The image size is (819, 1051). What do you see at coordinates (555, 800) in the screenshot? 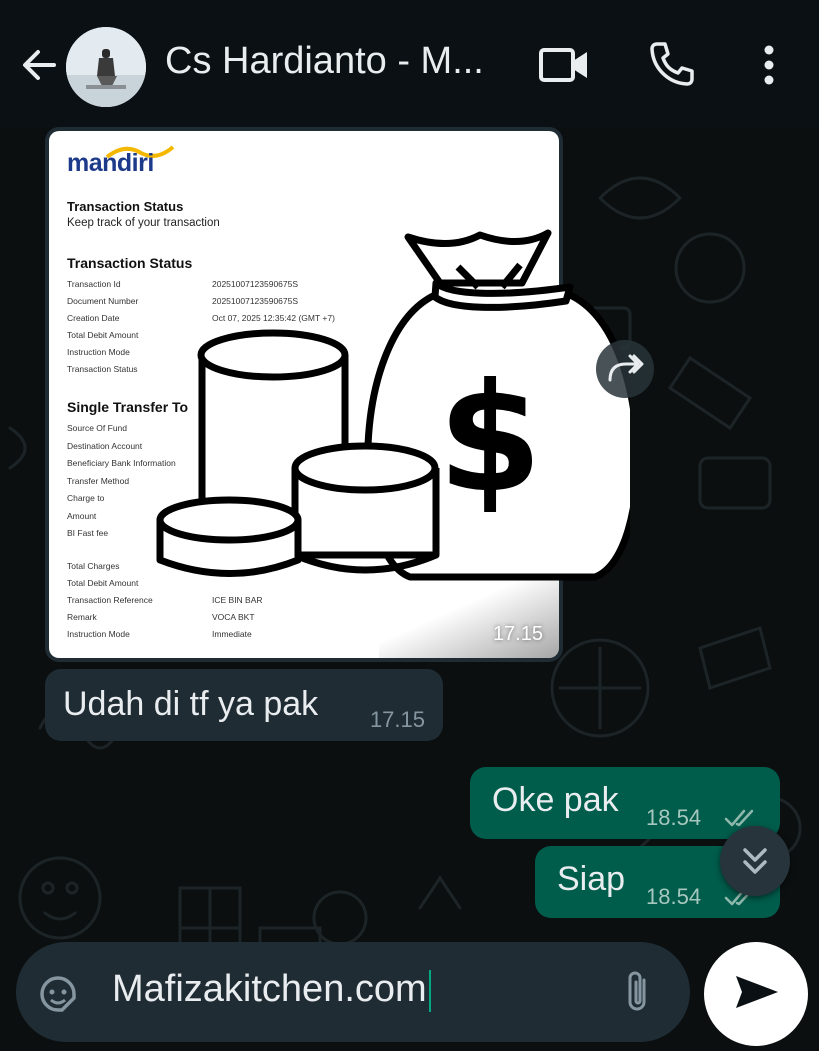
I see `message-text: Oke pak` at bounding box center [555, 800].